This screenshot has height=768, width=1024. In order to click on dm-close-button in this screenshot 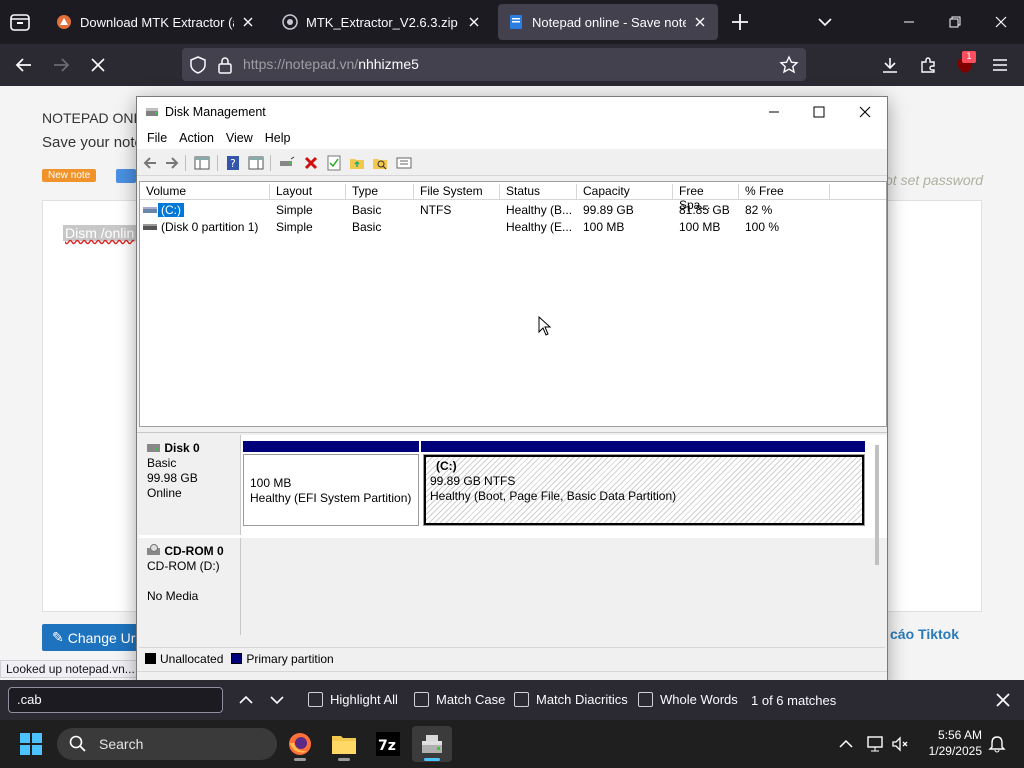, I will do `click(865, 112)`.